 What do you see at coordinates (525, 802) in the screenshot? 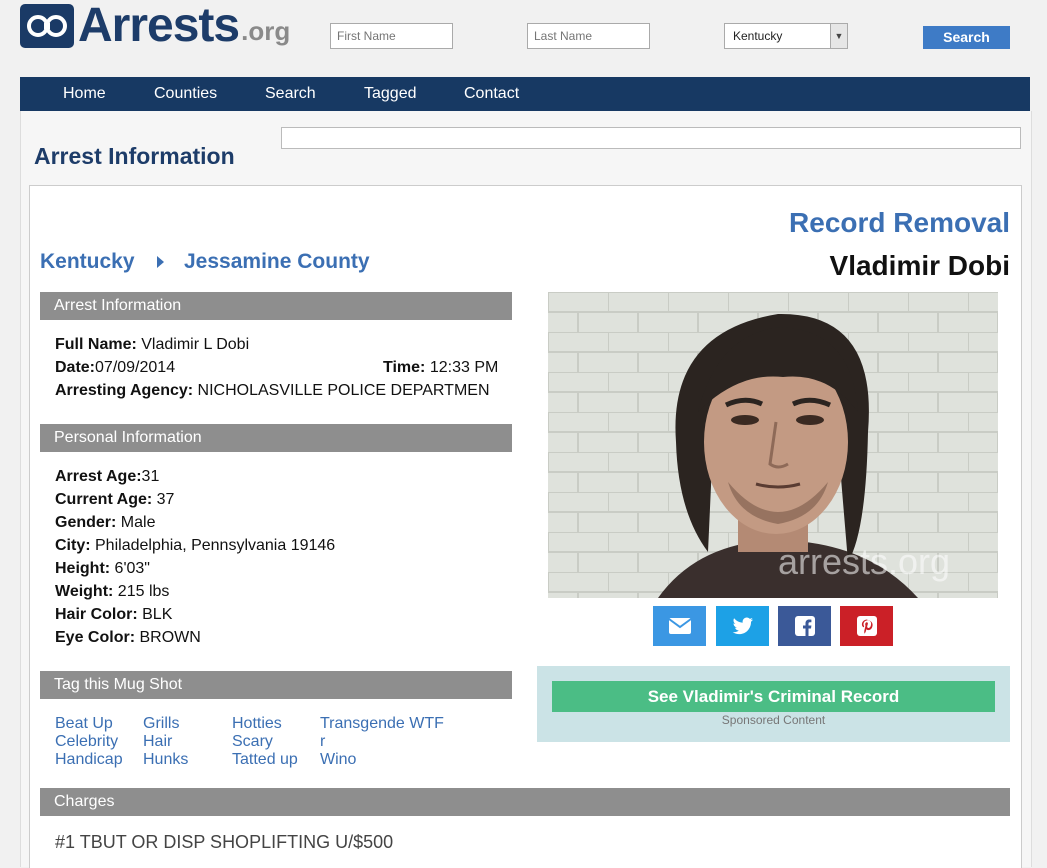
I see `charges-header: Charges` at bounding box center [525, 802].